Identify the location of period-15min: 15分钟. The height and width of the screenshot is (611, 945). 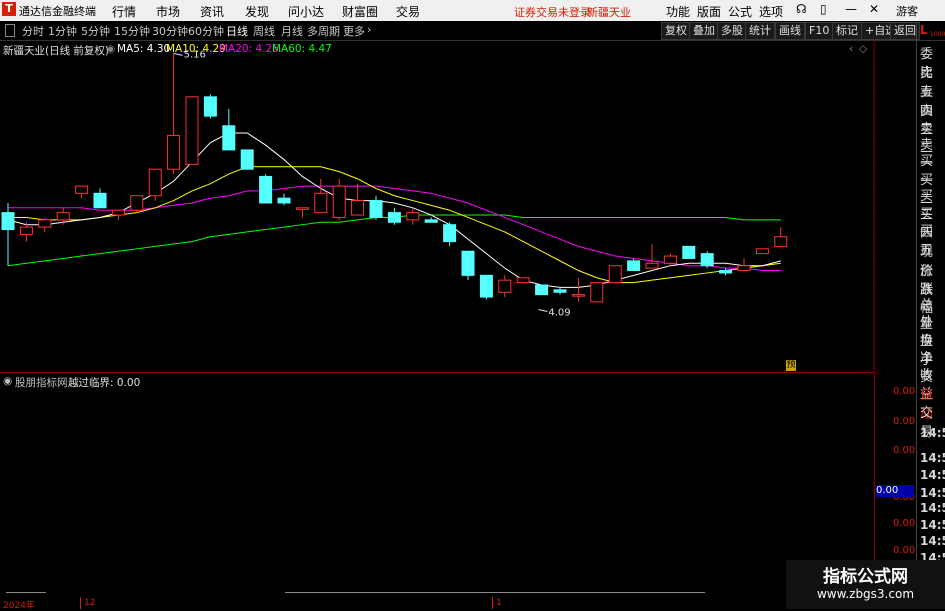
(132, 31).